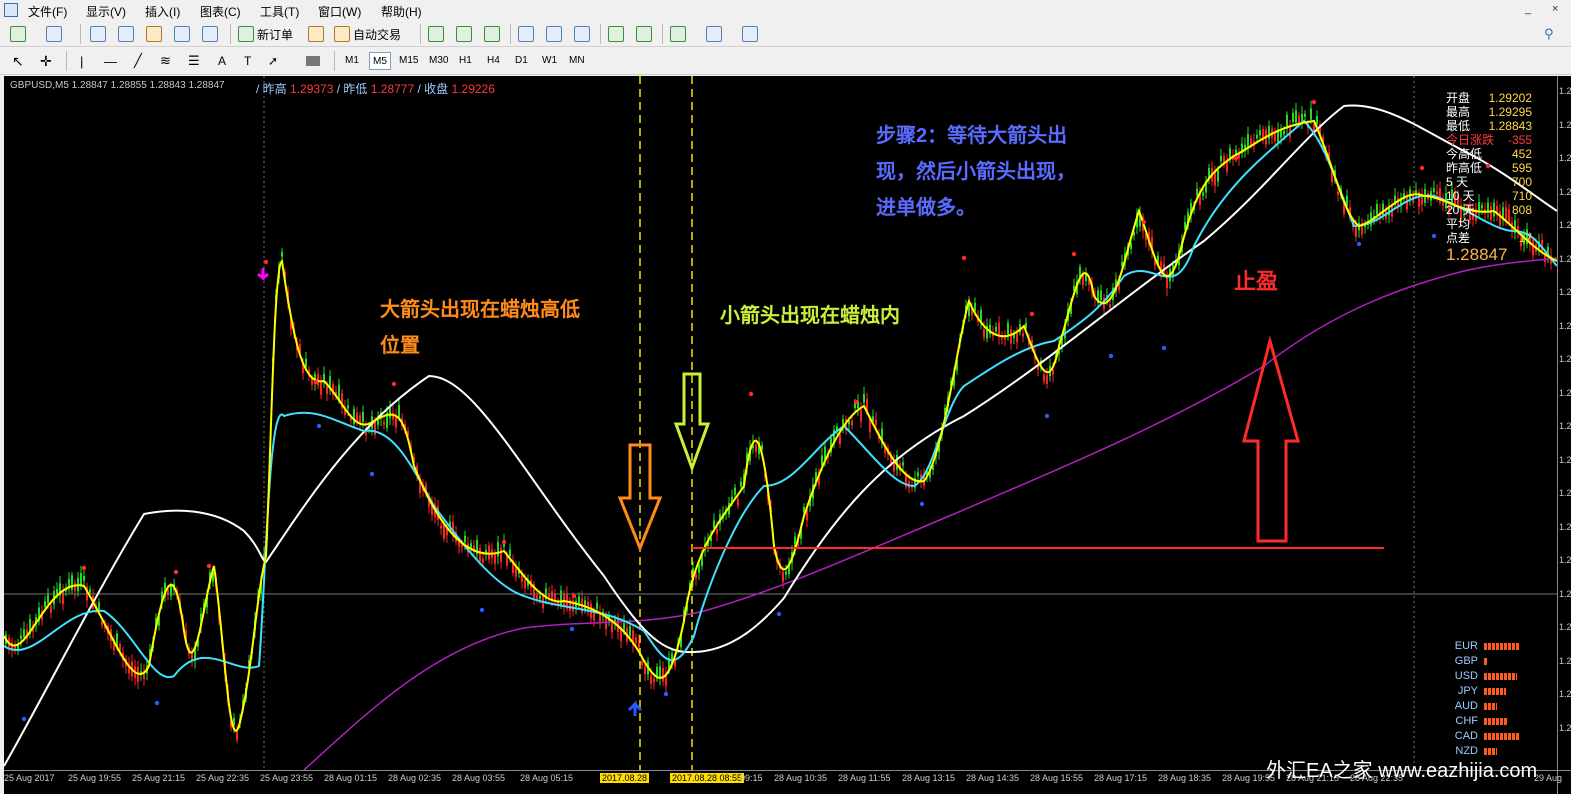  Describe the element at coordinates (339, 11) in the screenshot. I see `menu-window: 窗口(W)` at that location.